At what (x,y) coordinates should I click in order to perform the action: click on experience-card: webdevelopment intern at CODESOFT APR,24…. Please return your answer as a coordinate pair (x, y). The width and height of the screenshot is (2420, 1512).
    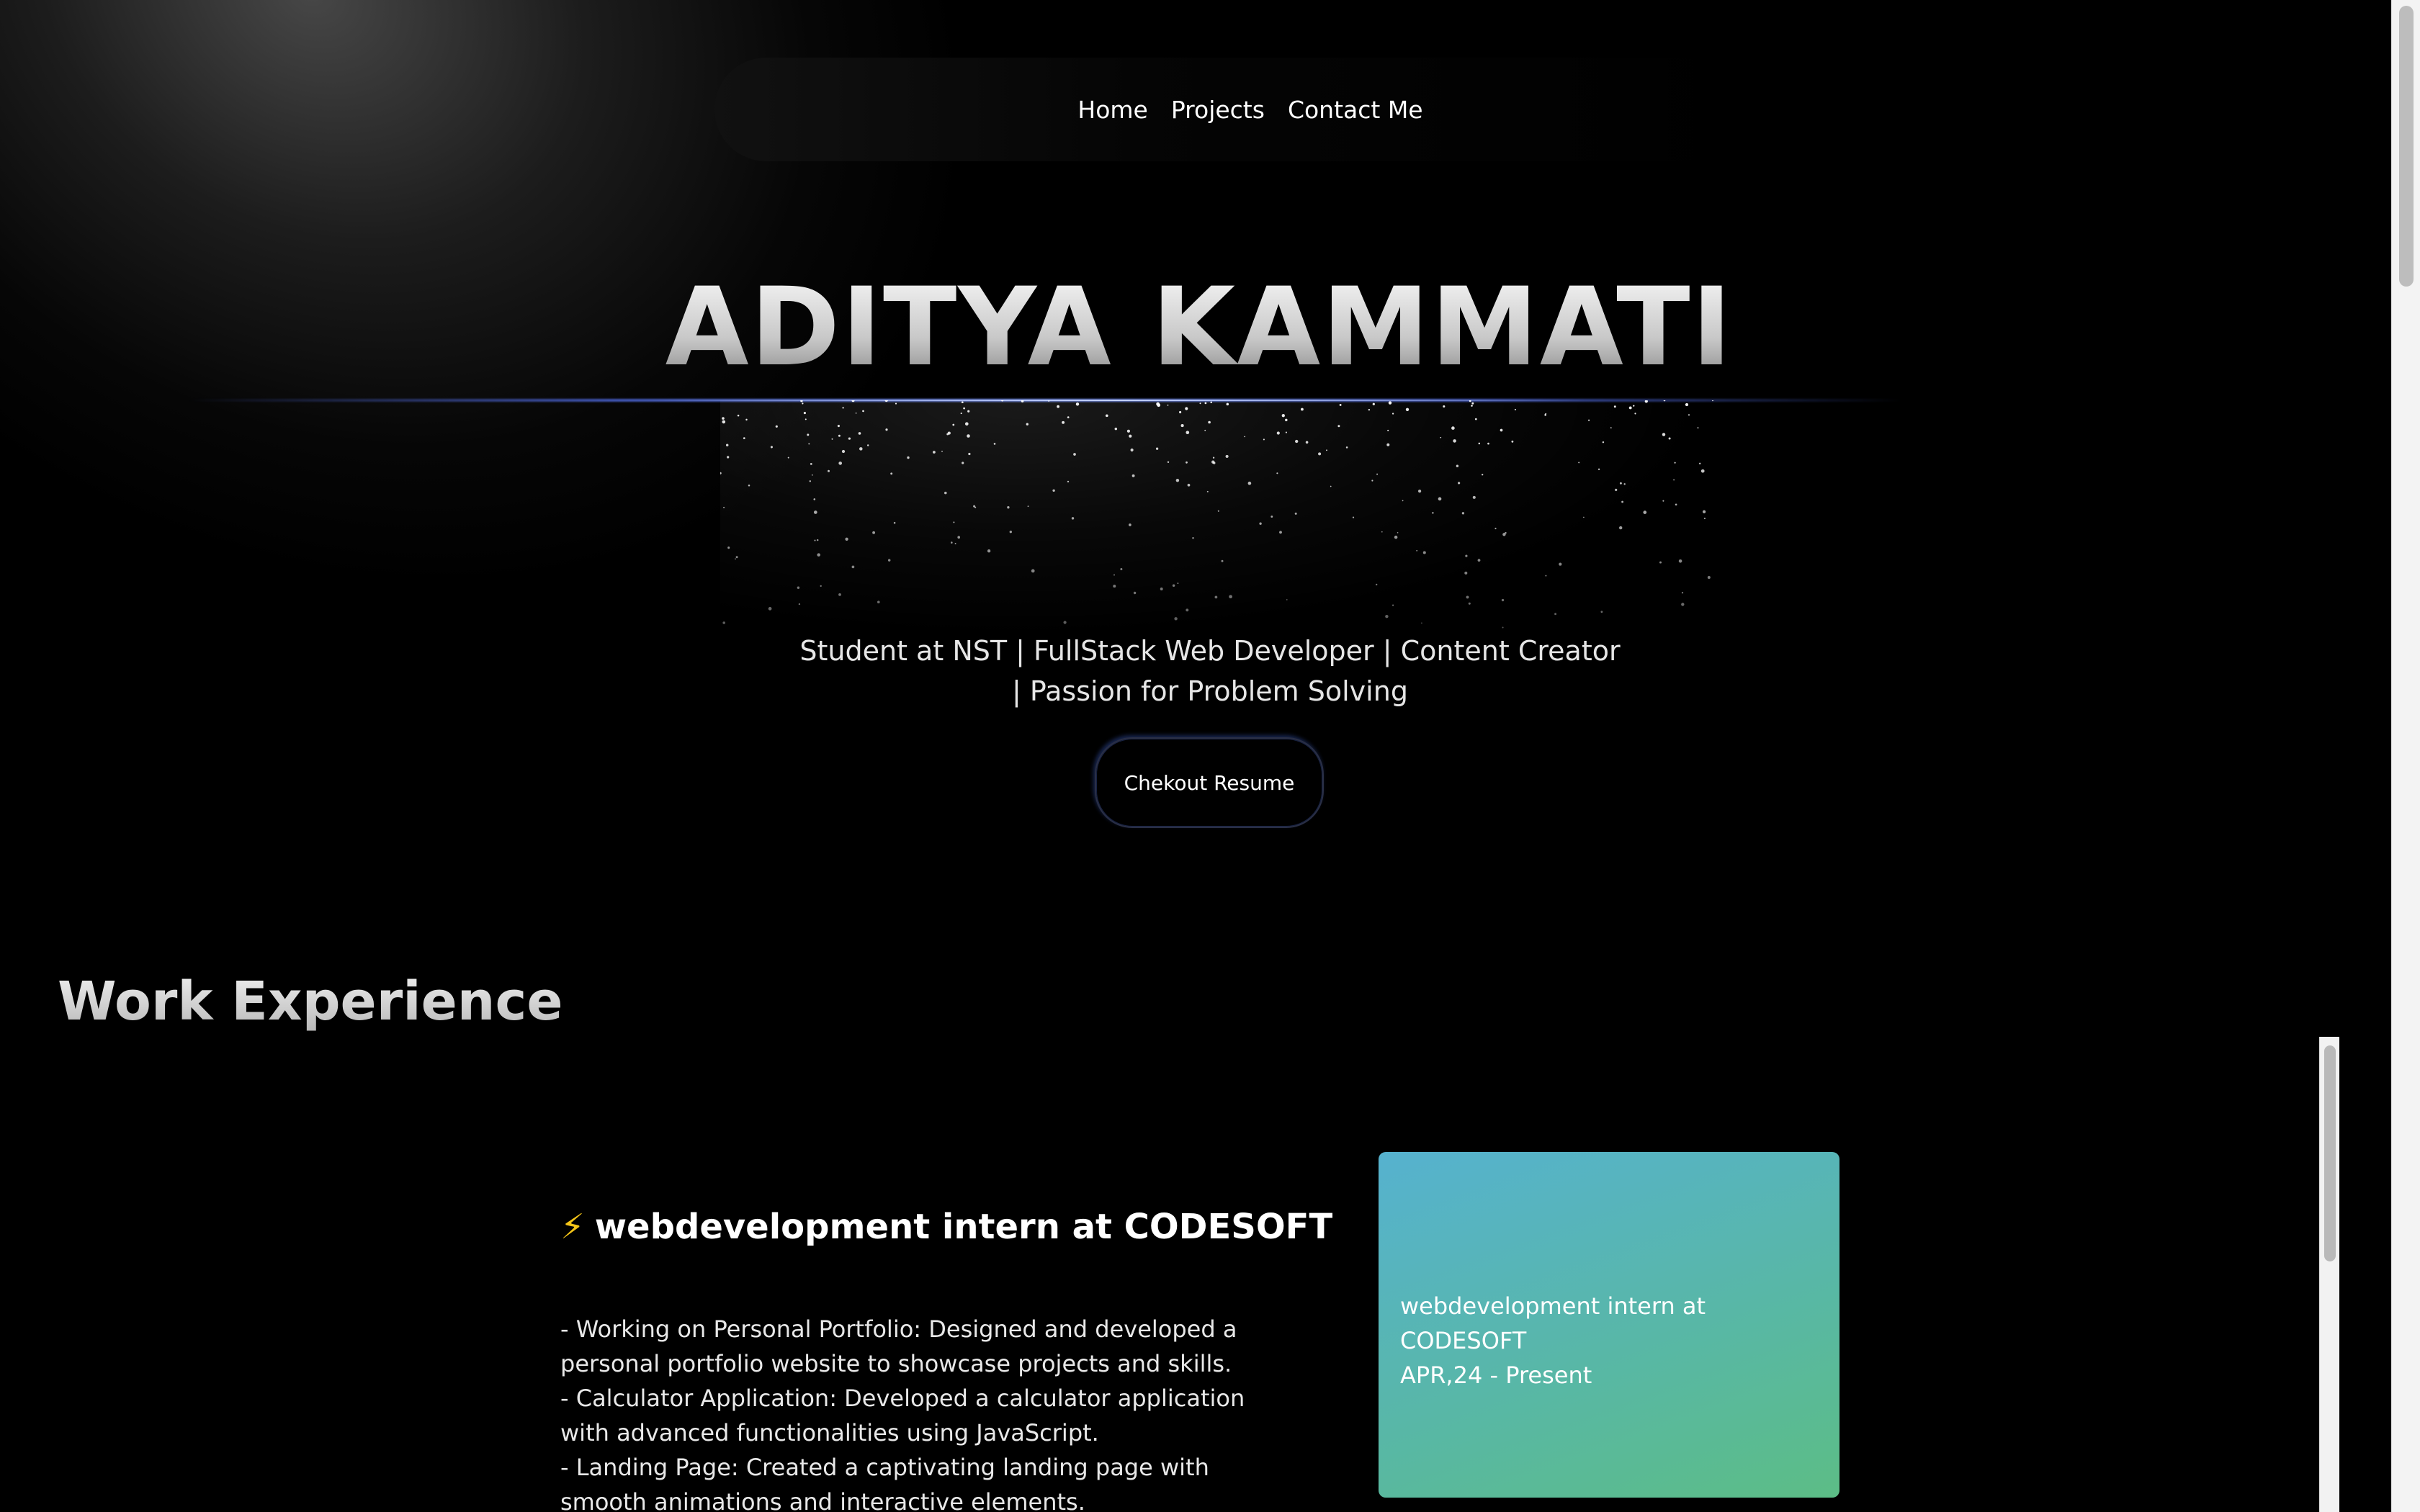
    Looking at the image, I should click on (1609, 1325).